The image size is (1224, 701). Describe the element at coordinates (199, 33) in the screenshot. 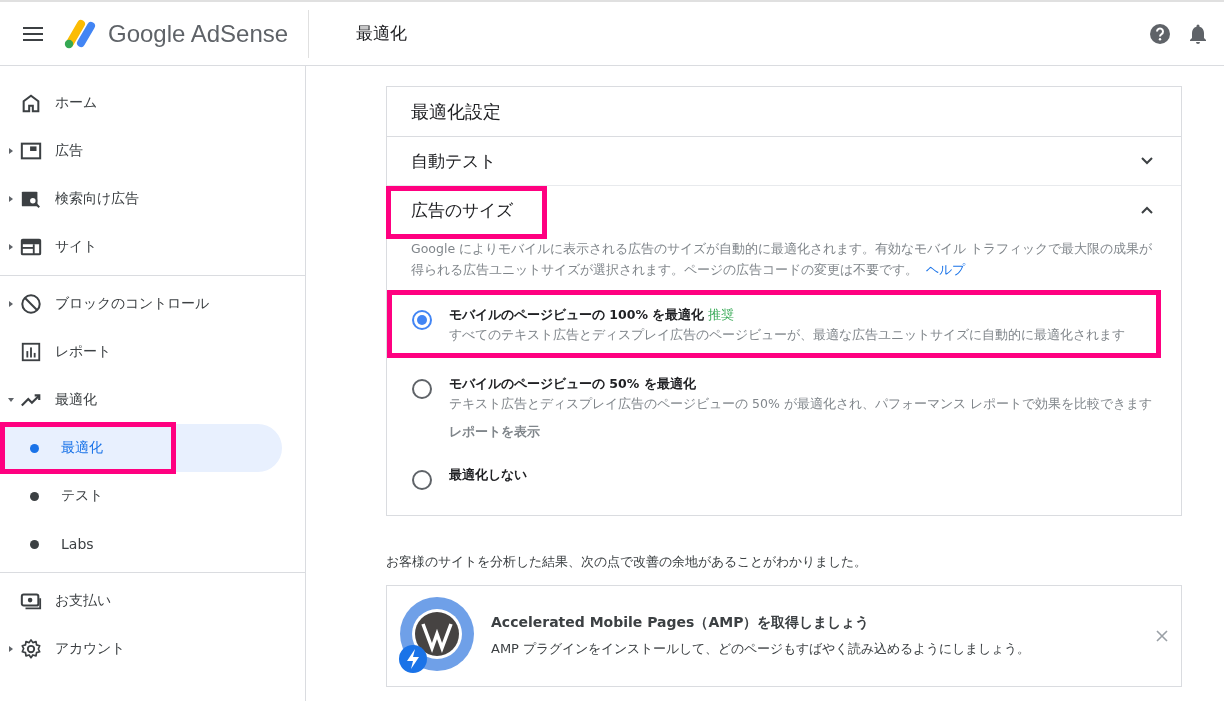

I see `brand-name: Google AdSense` at that location.